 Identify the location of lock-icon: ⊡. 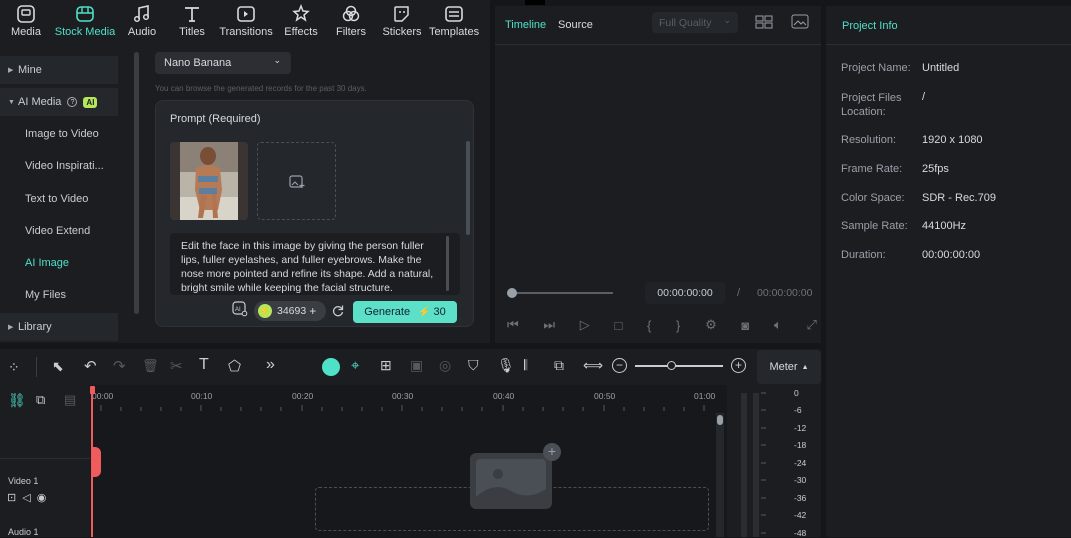
(14, 498).